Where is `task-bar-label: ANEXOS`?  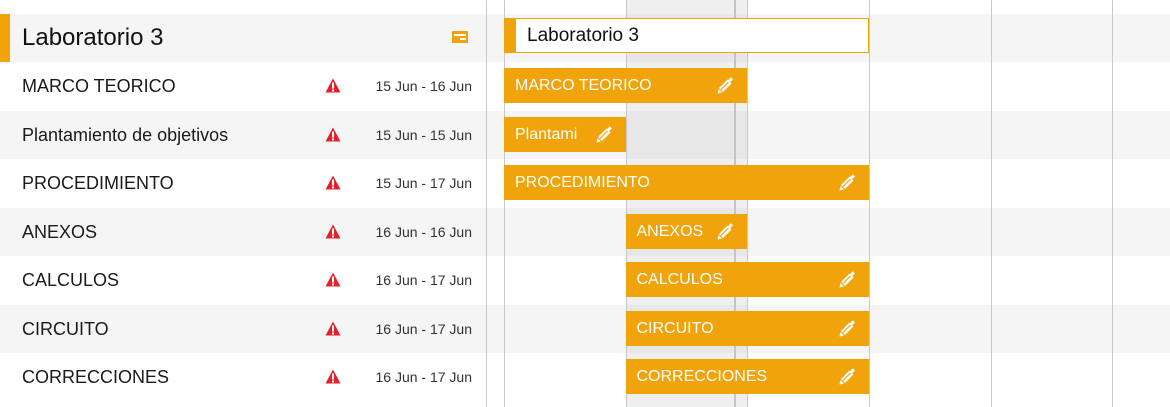
task-bar-label: ANEXOS is located at coordinates (670, 231).